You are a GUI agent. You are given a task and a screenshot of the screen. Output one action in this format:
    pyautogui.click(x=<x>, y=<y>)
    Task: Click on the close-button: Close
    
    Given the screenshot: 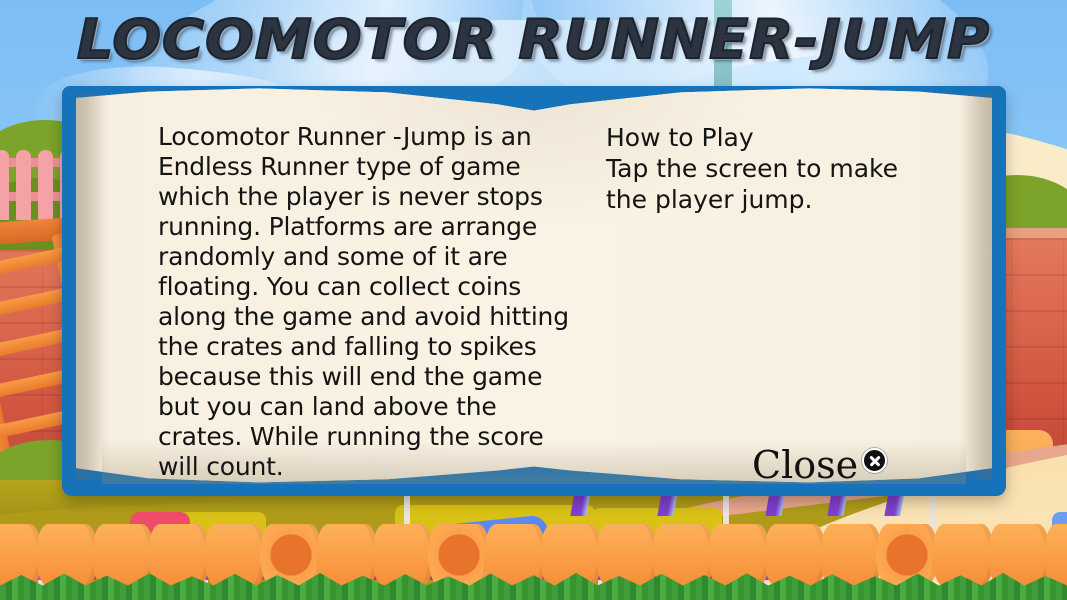 What is the action you would take?
    pyautogui.click(x=820, y=465)
    